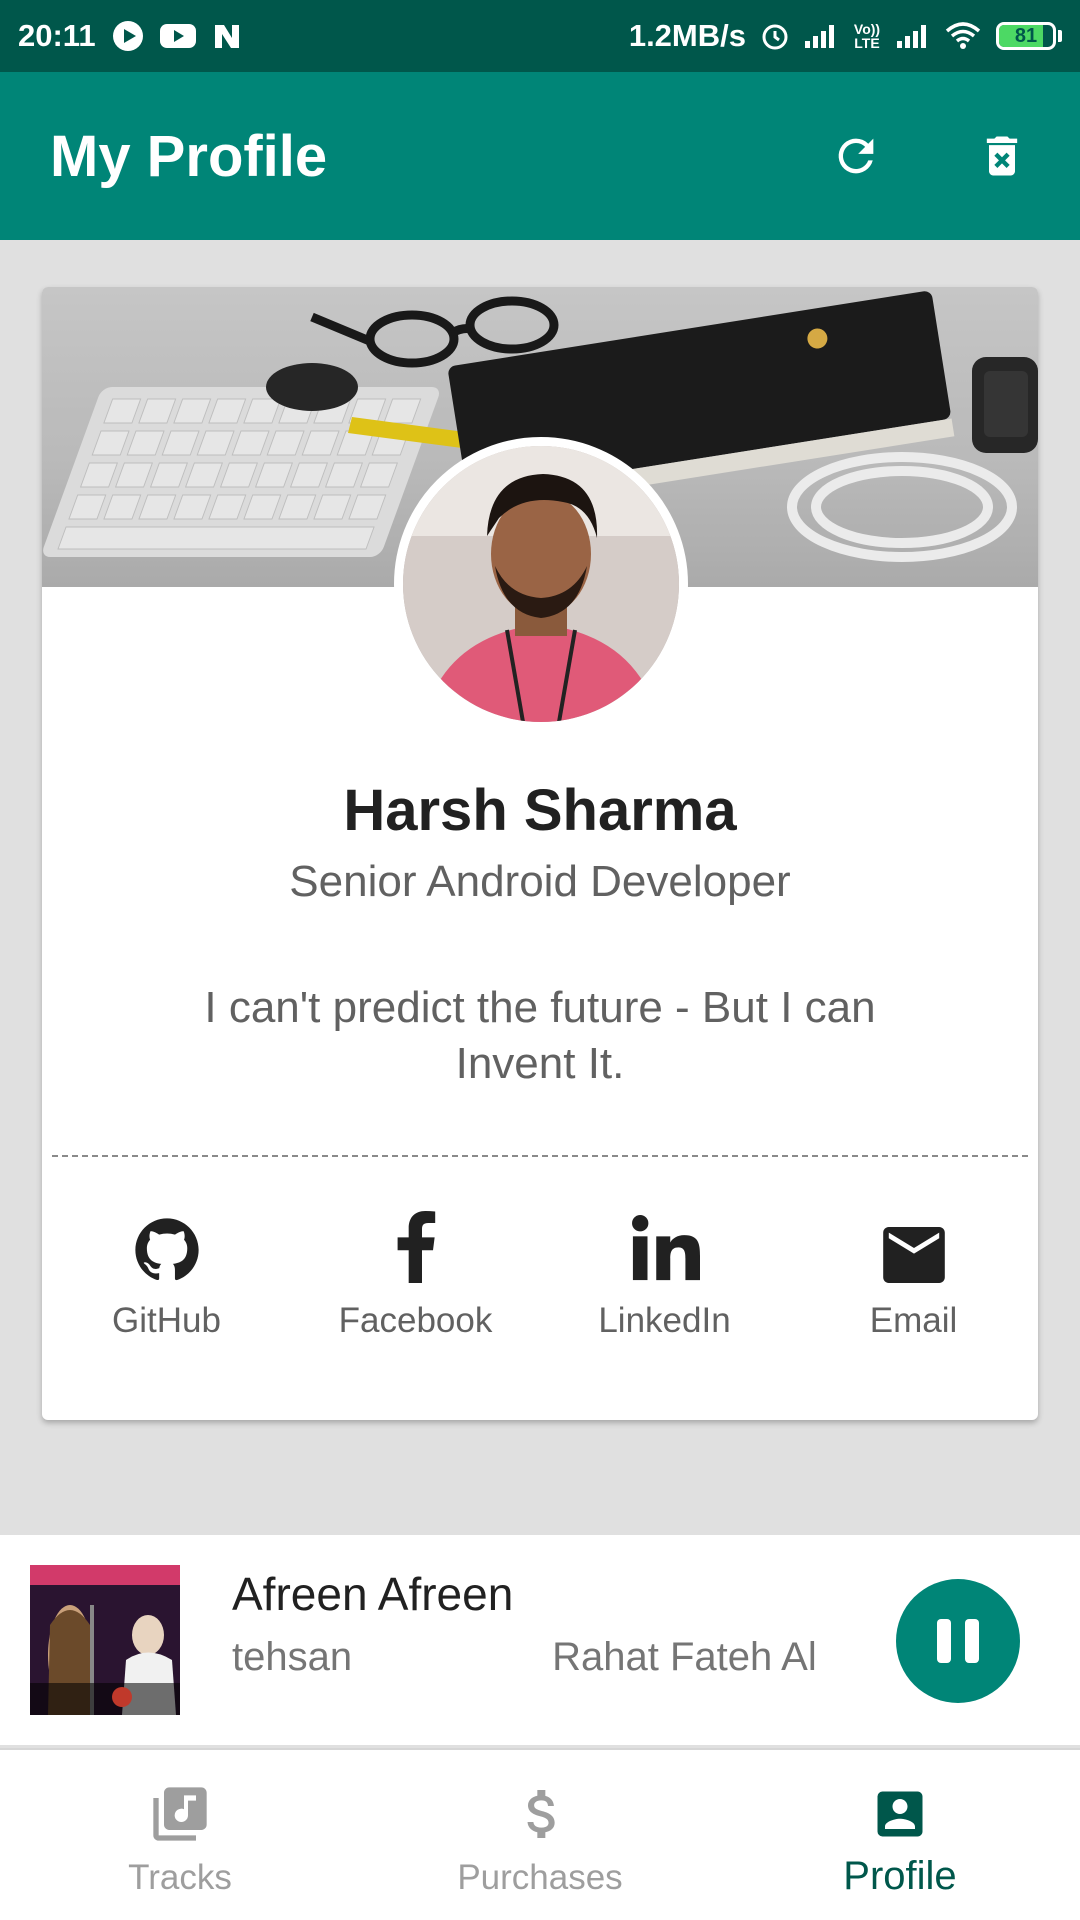 The image size is (1080, 1920). Describe the element at coordinates (944, 1641) in the screenshot. I see `pause-icon` at that location.